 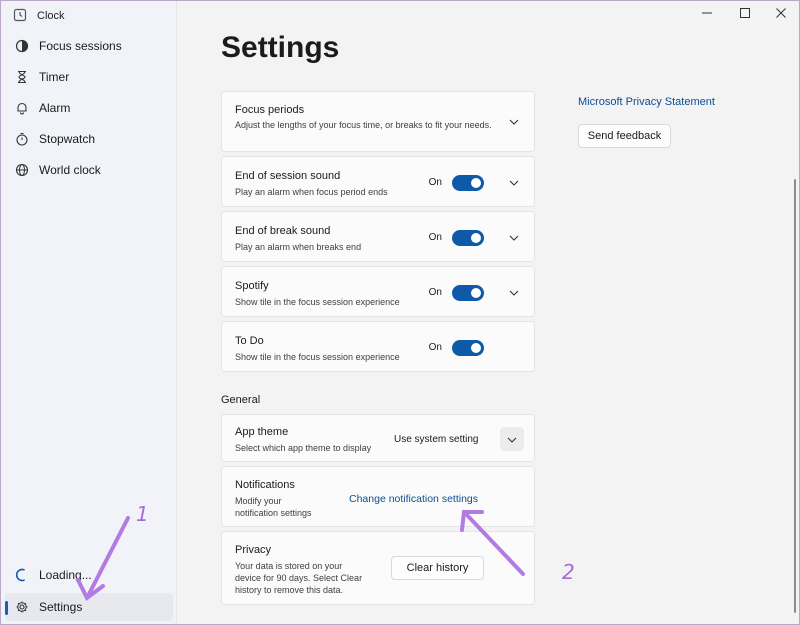 I want to click on gear-icon, so click(x=22, y=607).